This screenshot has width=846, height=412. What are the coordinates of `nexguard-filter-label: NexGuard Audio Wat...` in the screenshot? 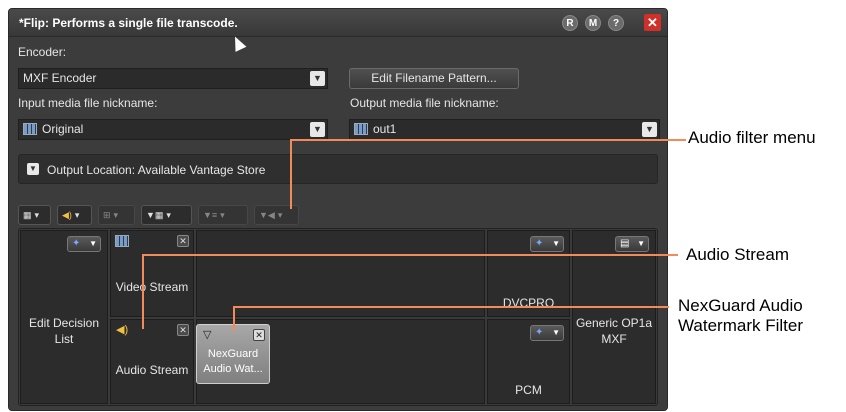 It's located at (233, 361).